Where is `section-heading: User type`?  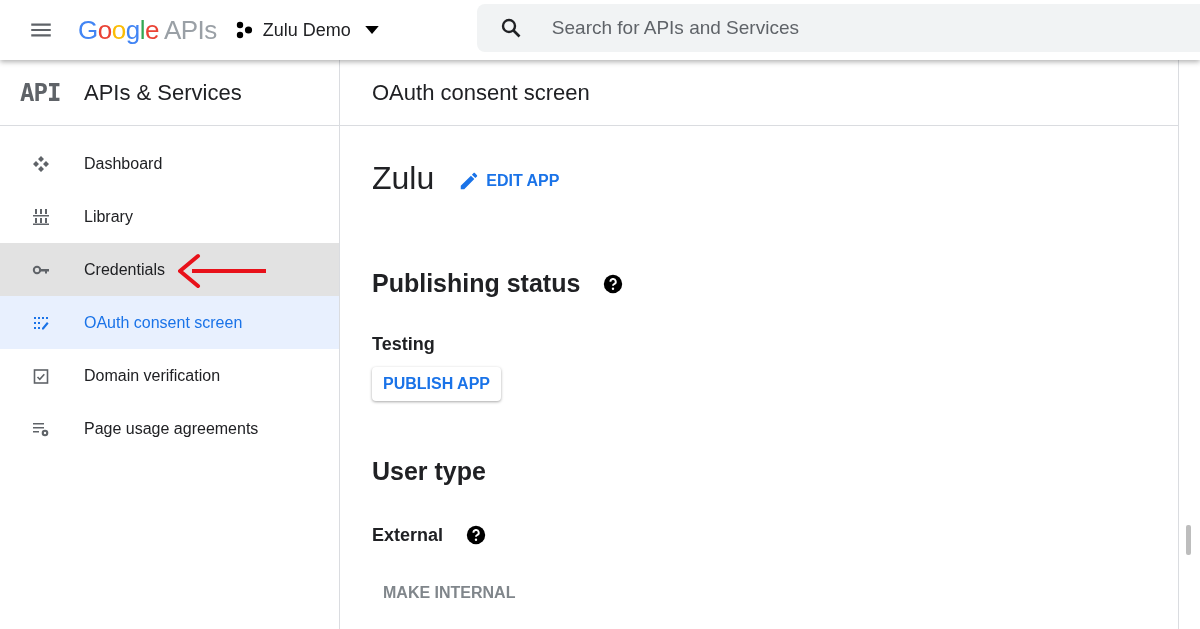
section-heading: User type is located at coordinates (429, 471).